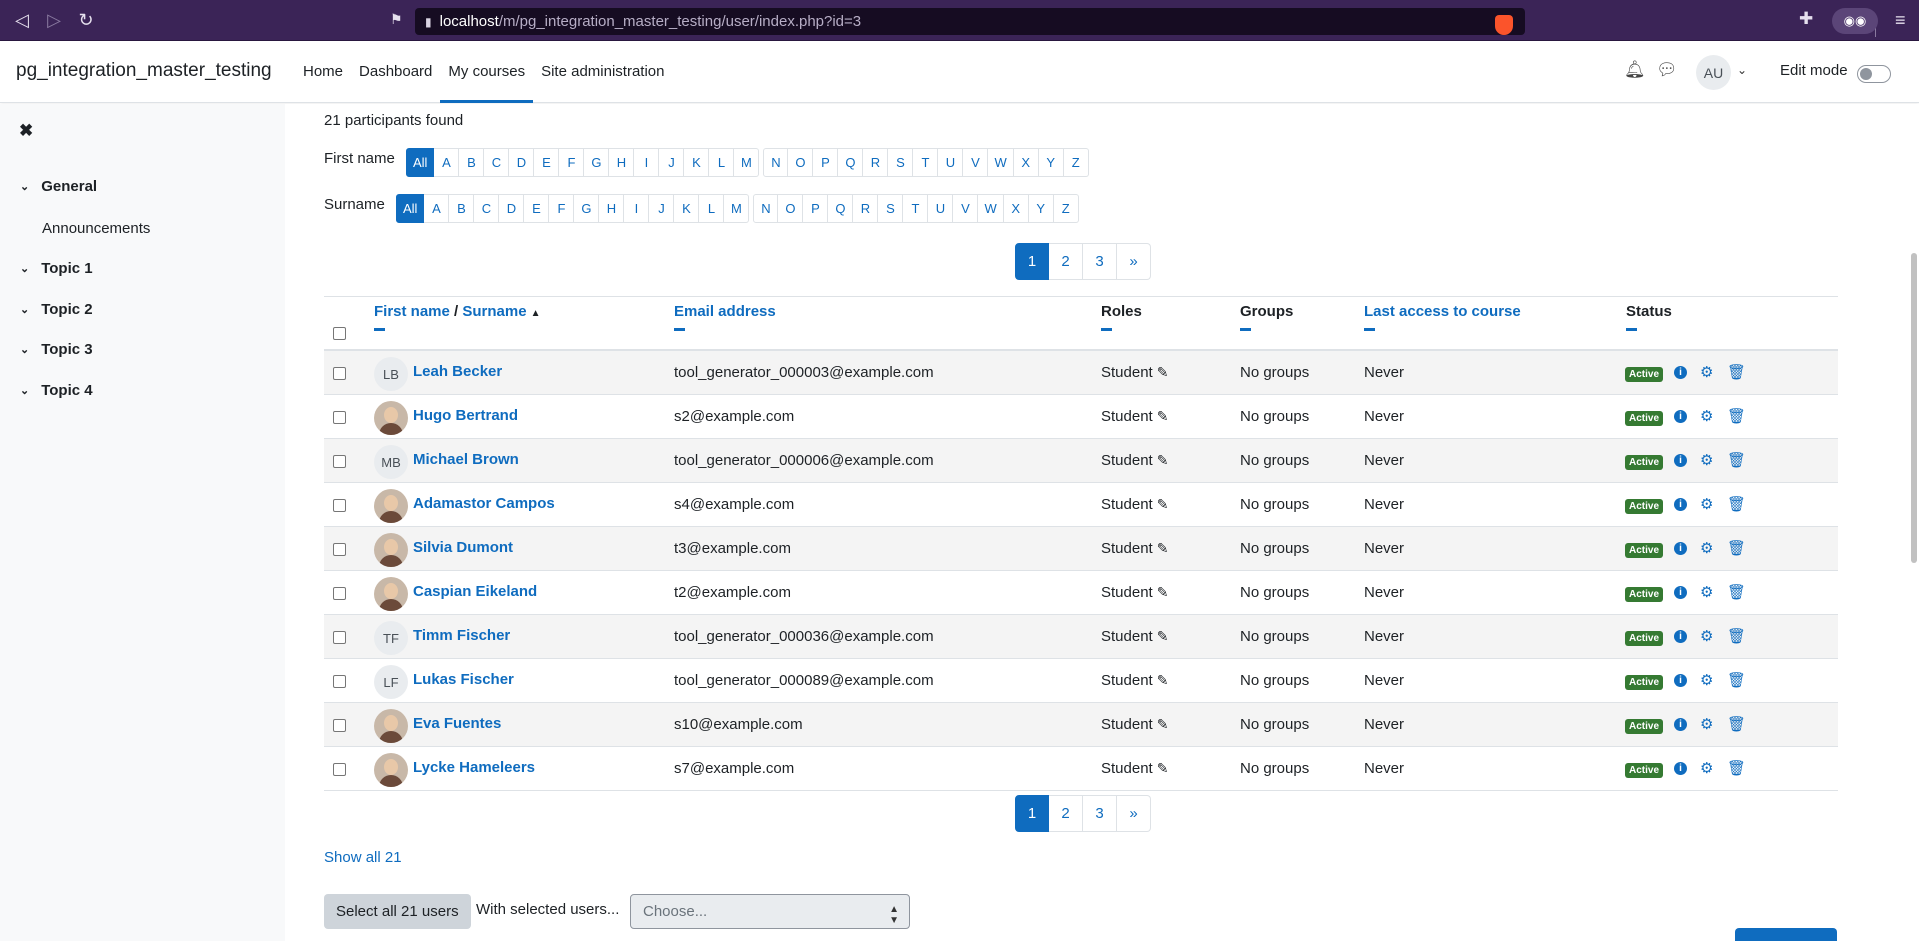  Describe the element at coordinates (144, 71) in the screenshot. I see `site-name: pg_integration_master_testing` at that location.